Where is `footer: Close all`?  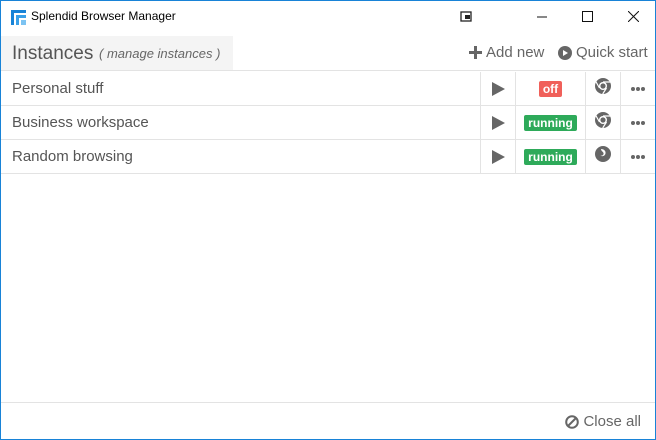
footer: Close all is located at coordinates (328, 420).